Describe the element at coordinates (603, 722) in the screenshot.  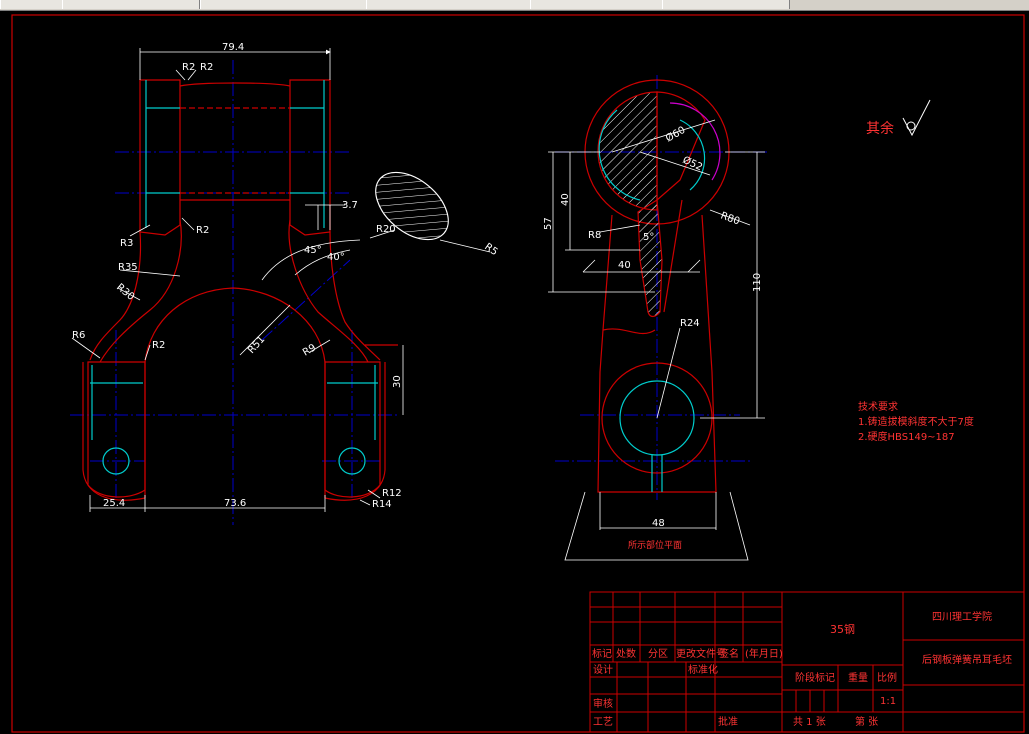
I see `tb-process: 工艺` at that location.